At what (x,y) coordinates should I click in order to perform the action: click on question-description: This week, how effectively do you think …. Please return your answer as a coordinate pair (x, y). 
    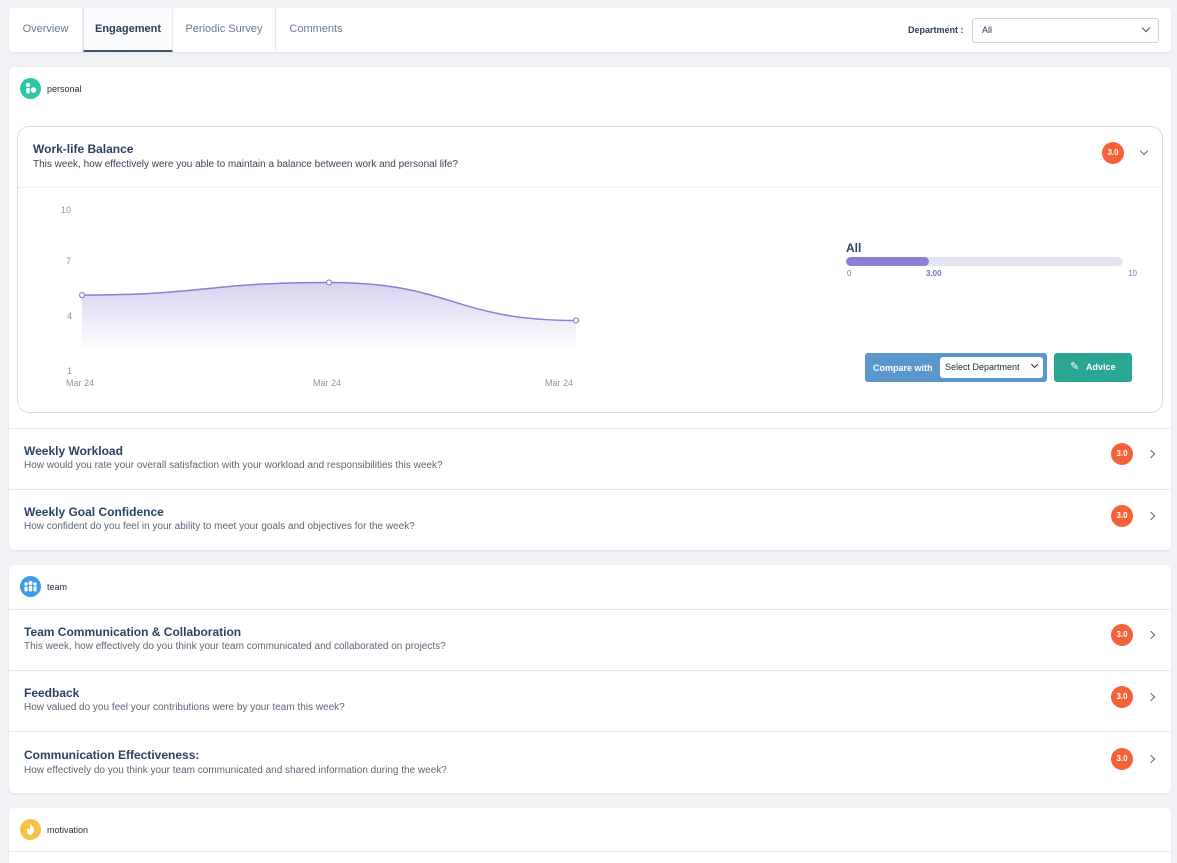
    Looking at the image, I should click on (235, 646).